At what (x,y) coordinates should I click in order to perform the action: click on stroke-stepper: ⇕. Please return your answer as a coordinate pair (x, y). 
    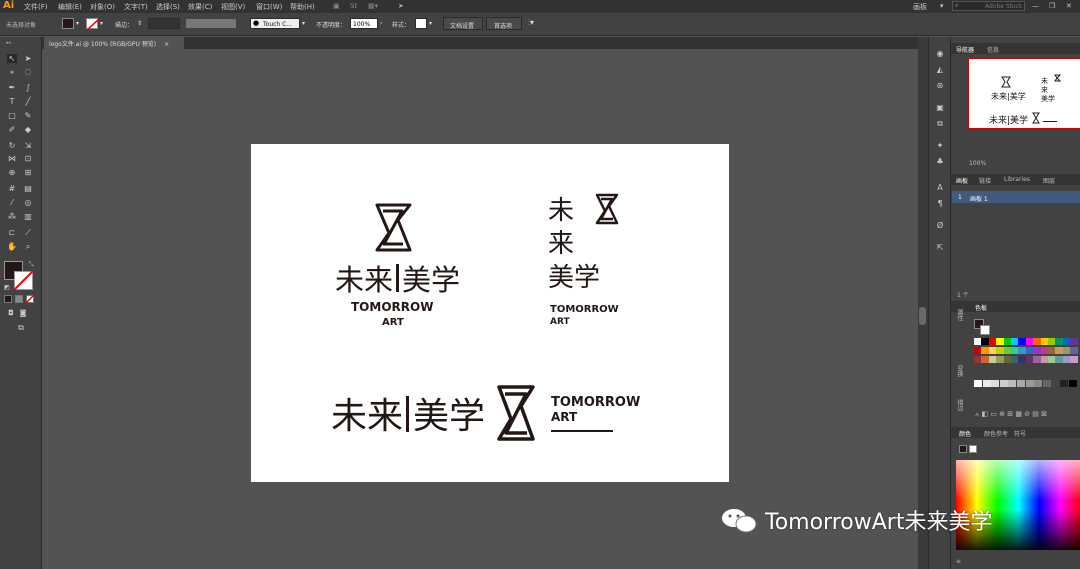
    Looking at the image, I should click on (139, 23).